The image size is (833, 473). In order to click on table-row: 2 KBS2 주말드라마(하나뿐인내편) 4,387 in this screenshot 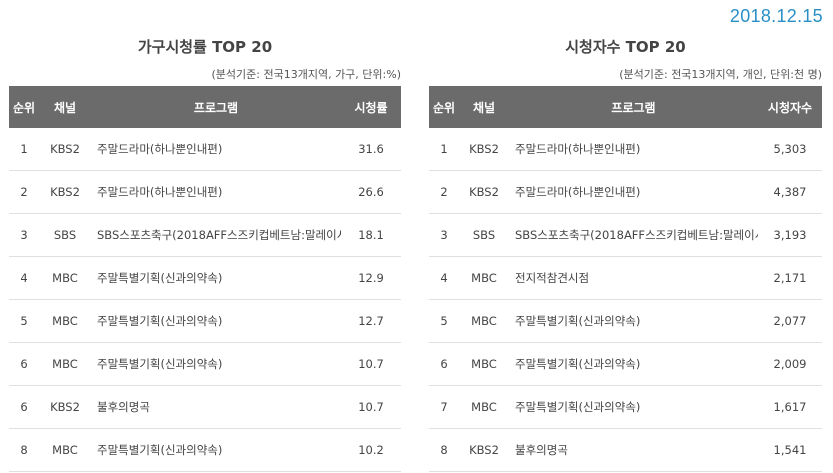, I will do `click(625, 192)`.